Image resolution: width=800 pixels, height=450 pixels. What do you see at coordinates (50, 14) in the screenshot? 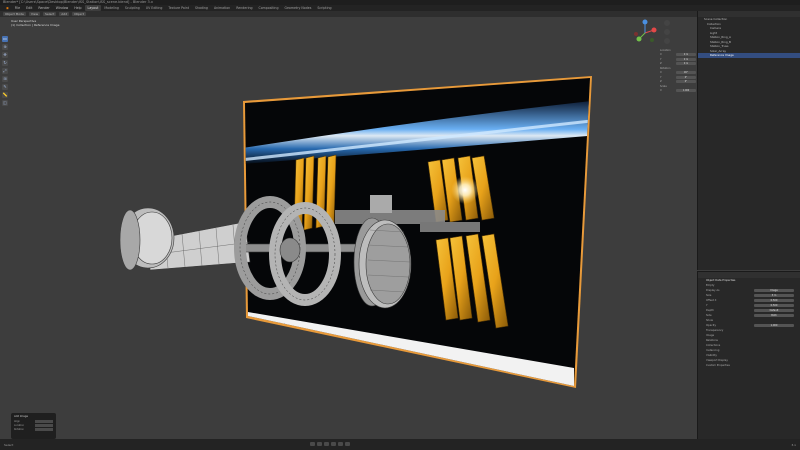
I see `select-menu: Select` at bounding box center [50, 14].